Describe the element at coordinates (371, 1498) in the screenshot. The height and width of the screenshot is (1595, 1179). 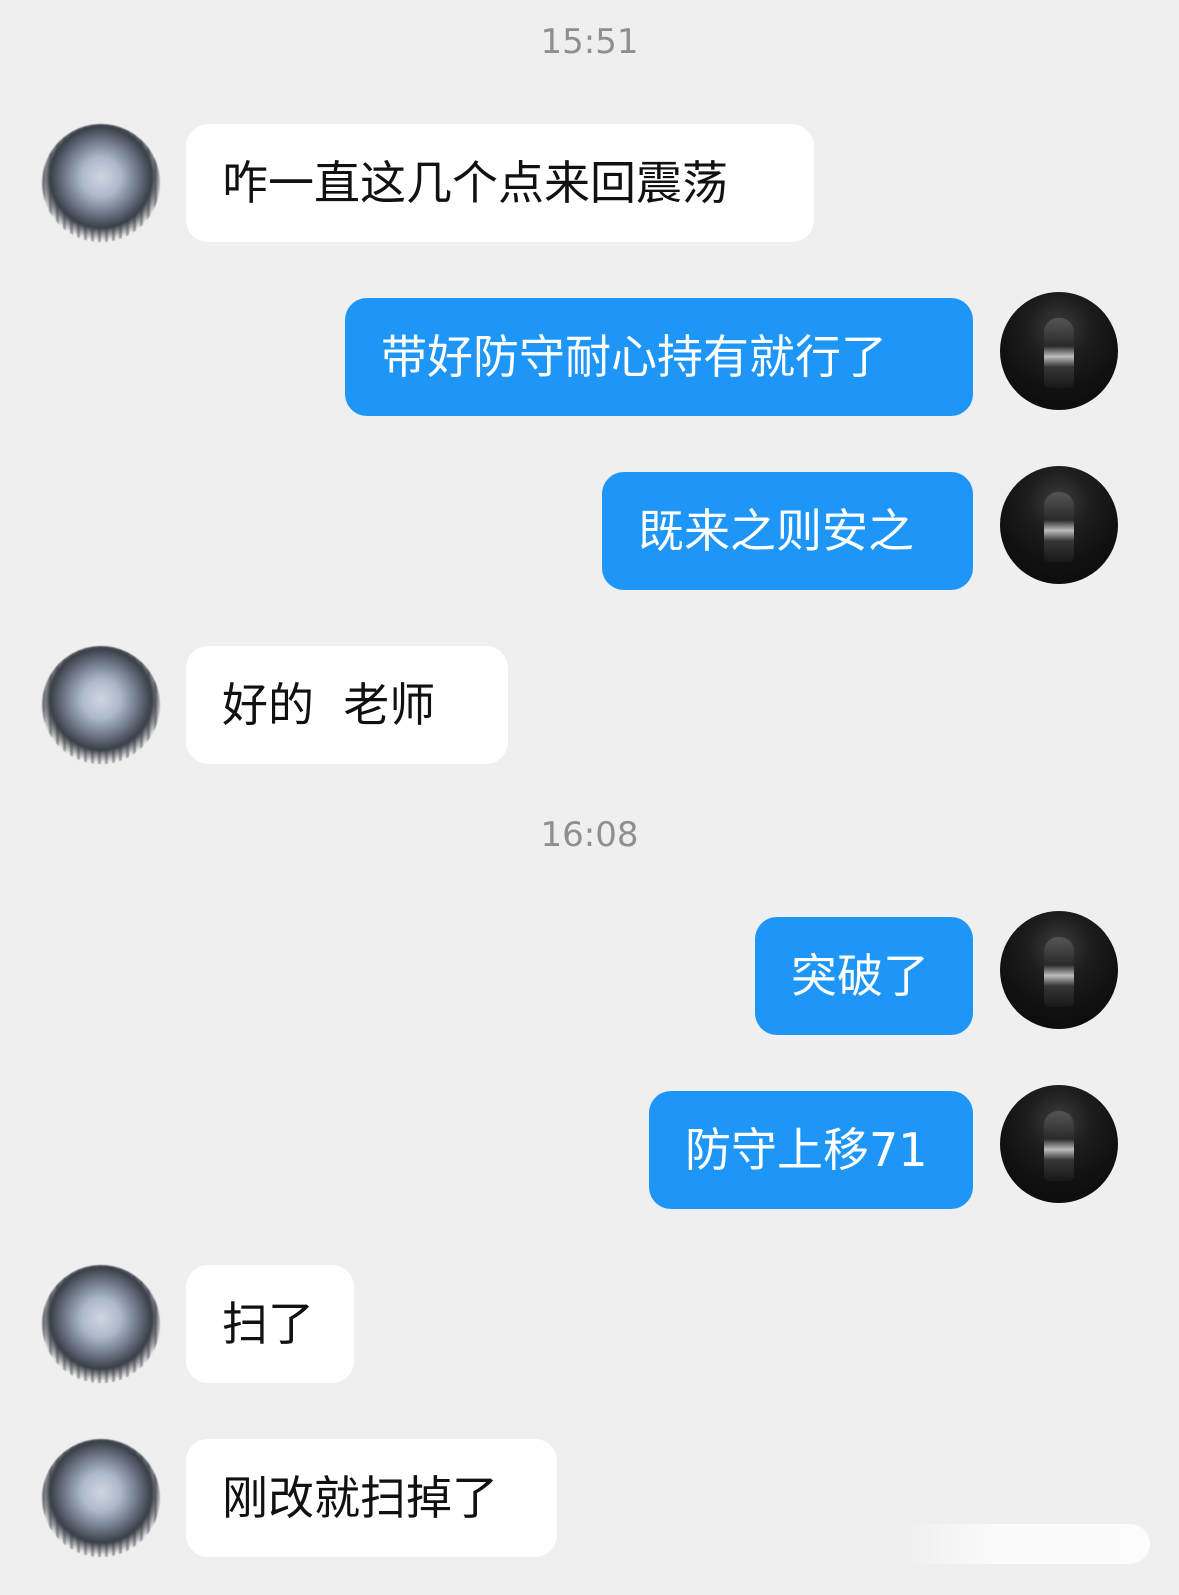
I see `incoming-message-bubble: 刚改就扫掉了` at that location.